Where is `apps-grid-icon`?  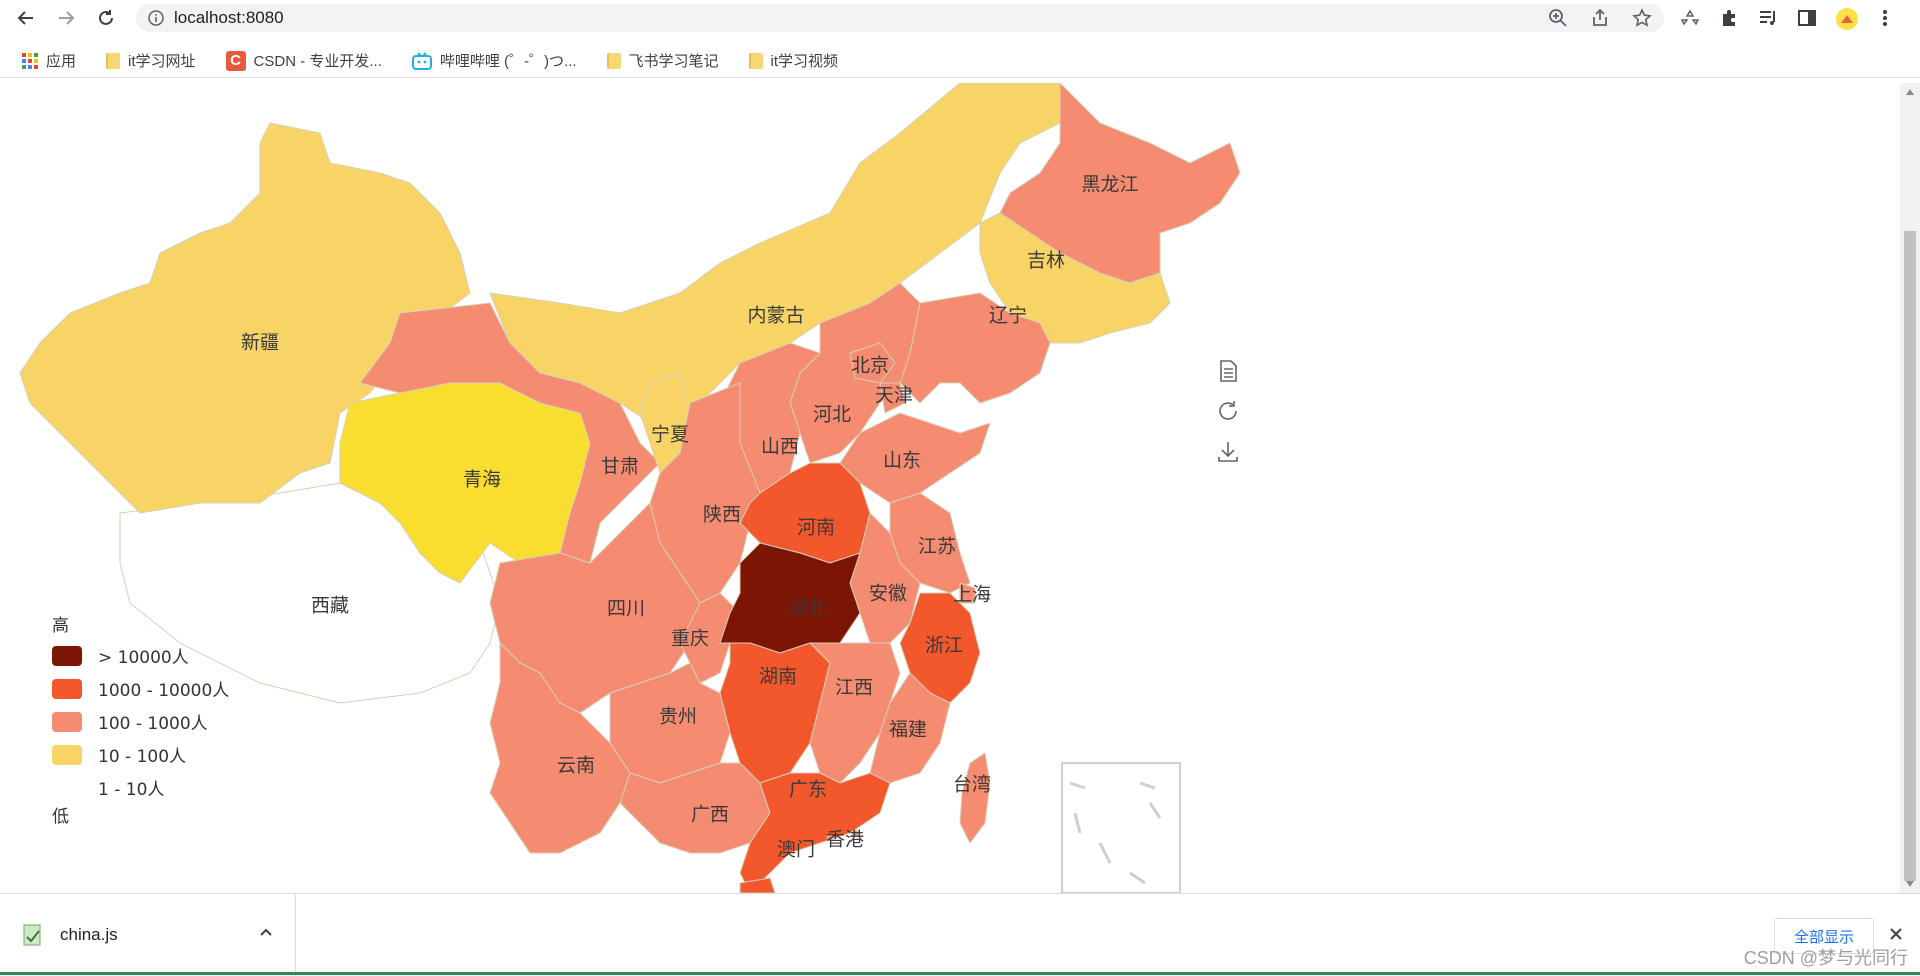 apps-grid-icon is located at coordinates (30, 60).